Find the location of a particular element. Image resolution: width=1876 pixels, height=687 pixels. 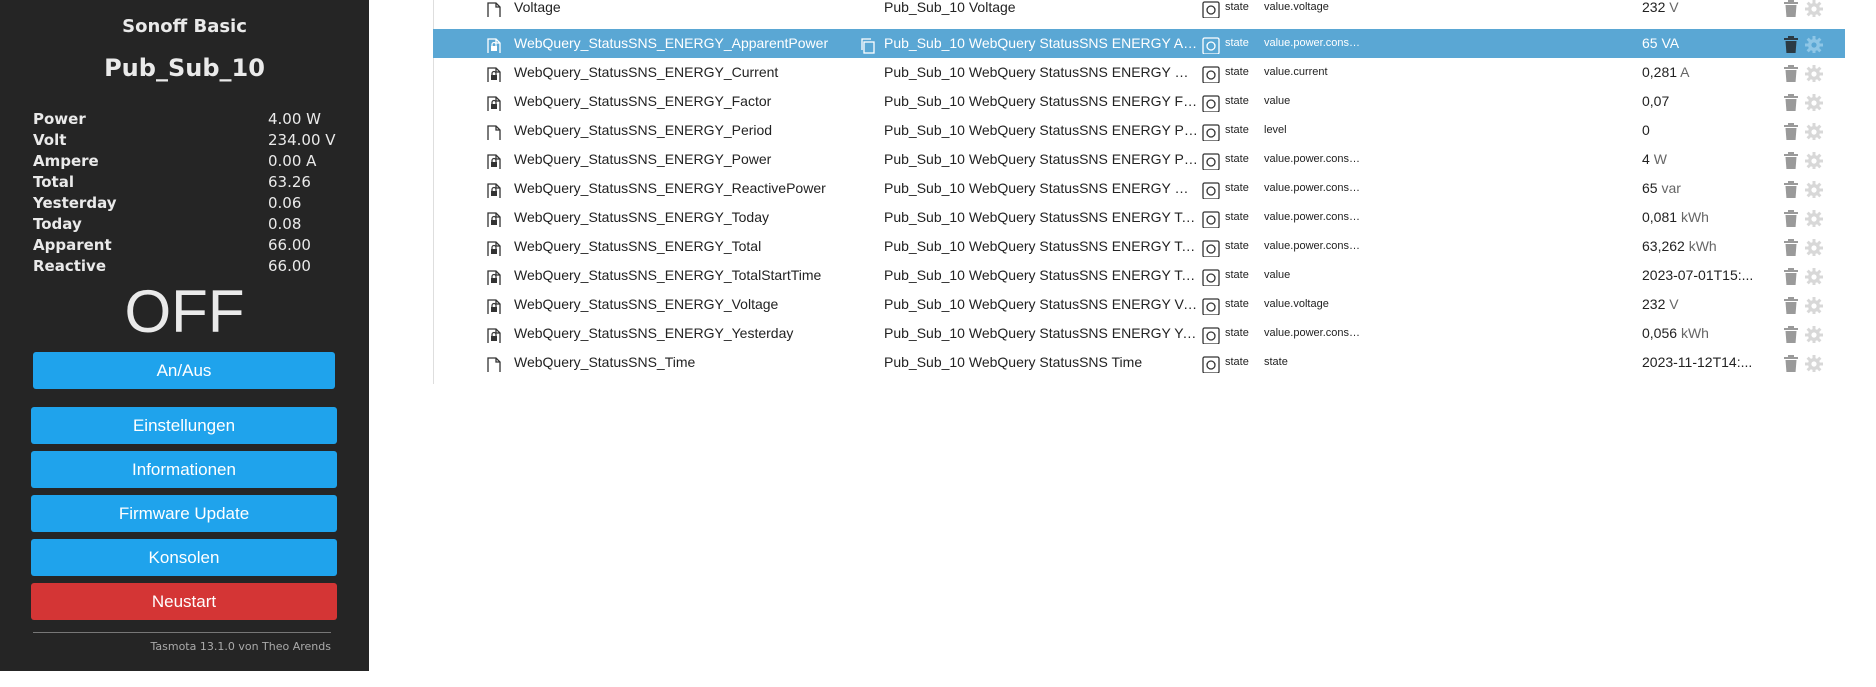

information-button: Informationen is located at coordinates (184, 469).